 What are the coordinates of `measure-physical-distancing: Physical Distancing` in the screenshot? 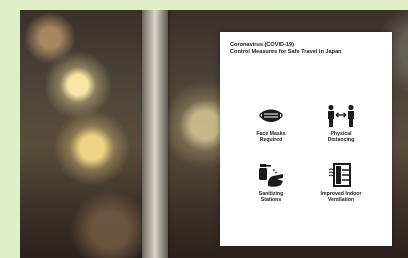 It's located at (341, 124).